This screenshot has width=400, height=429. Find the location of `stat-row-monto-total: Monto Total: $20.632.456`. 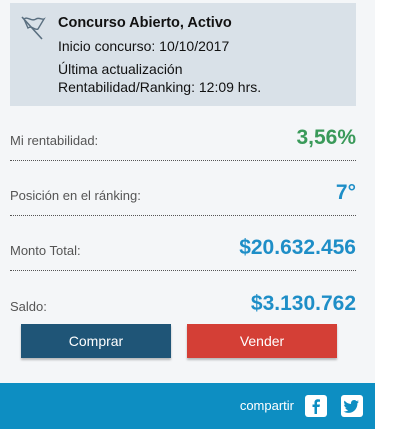

stat-row-monto-total: Monto Total: $20.632.456 is located at coordinates (183, 243).